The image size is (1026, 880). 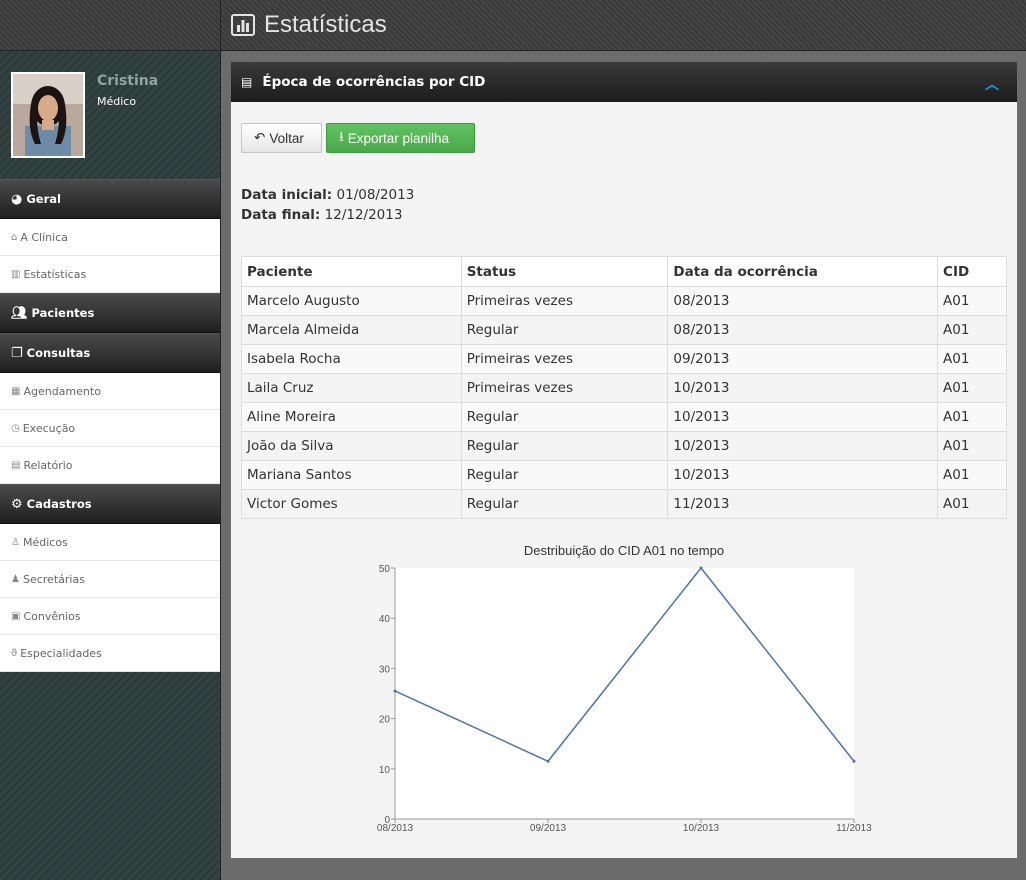 I want to click on table-row: Mariana Santos Regular 10/2013 A01, so click(x=624, y=475).